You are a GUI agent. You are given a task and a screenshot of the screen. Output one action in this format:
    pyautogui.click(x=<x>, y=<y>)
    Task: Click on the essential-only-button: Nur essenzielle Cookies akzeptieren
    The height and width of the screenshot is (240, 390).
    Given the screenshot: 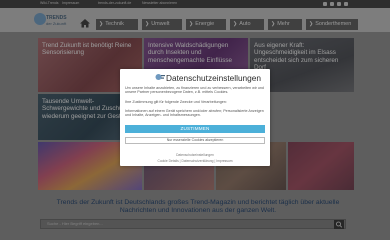 What is the action you would take?
    pyautogui.click(x=195, y=140)
    